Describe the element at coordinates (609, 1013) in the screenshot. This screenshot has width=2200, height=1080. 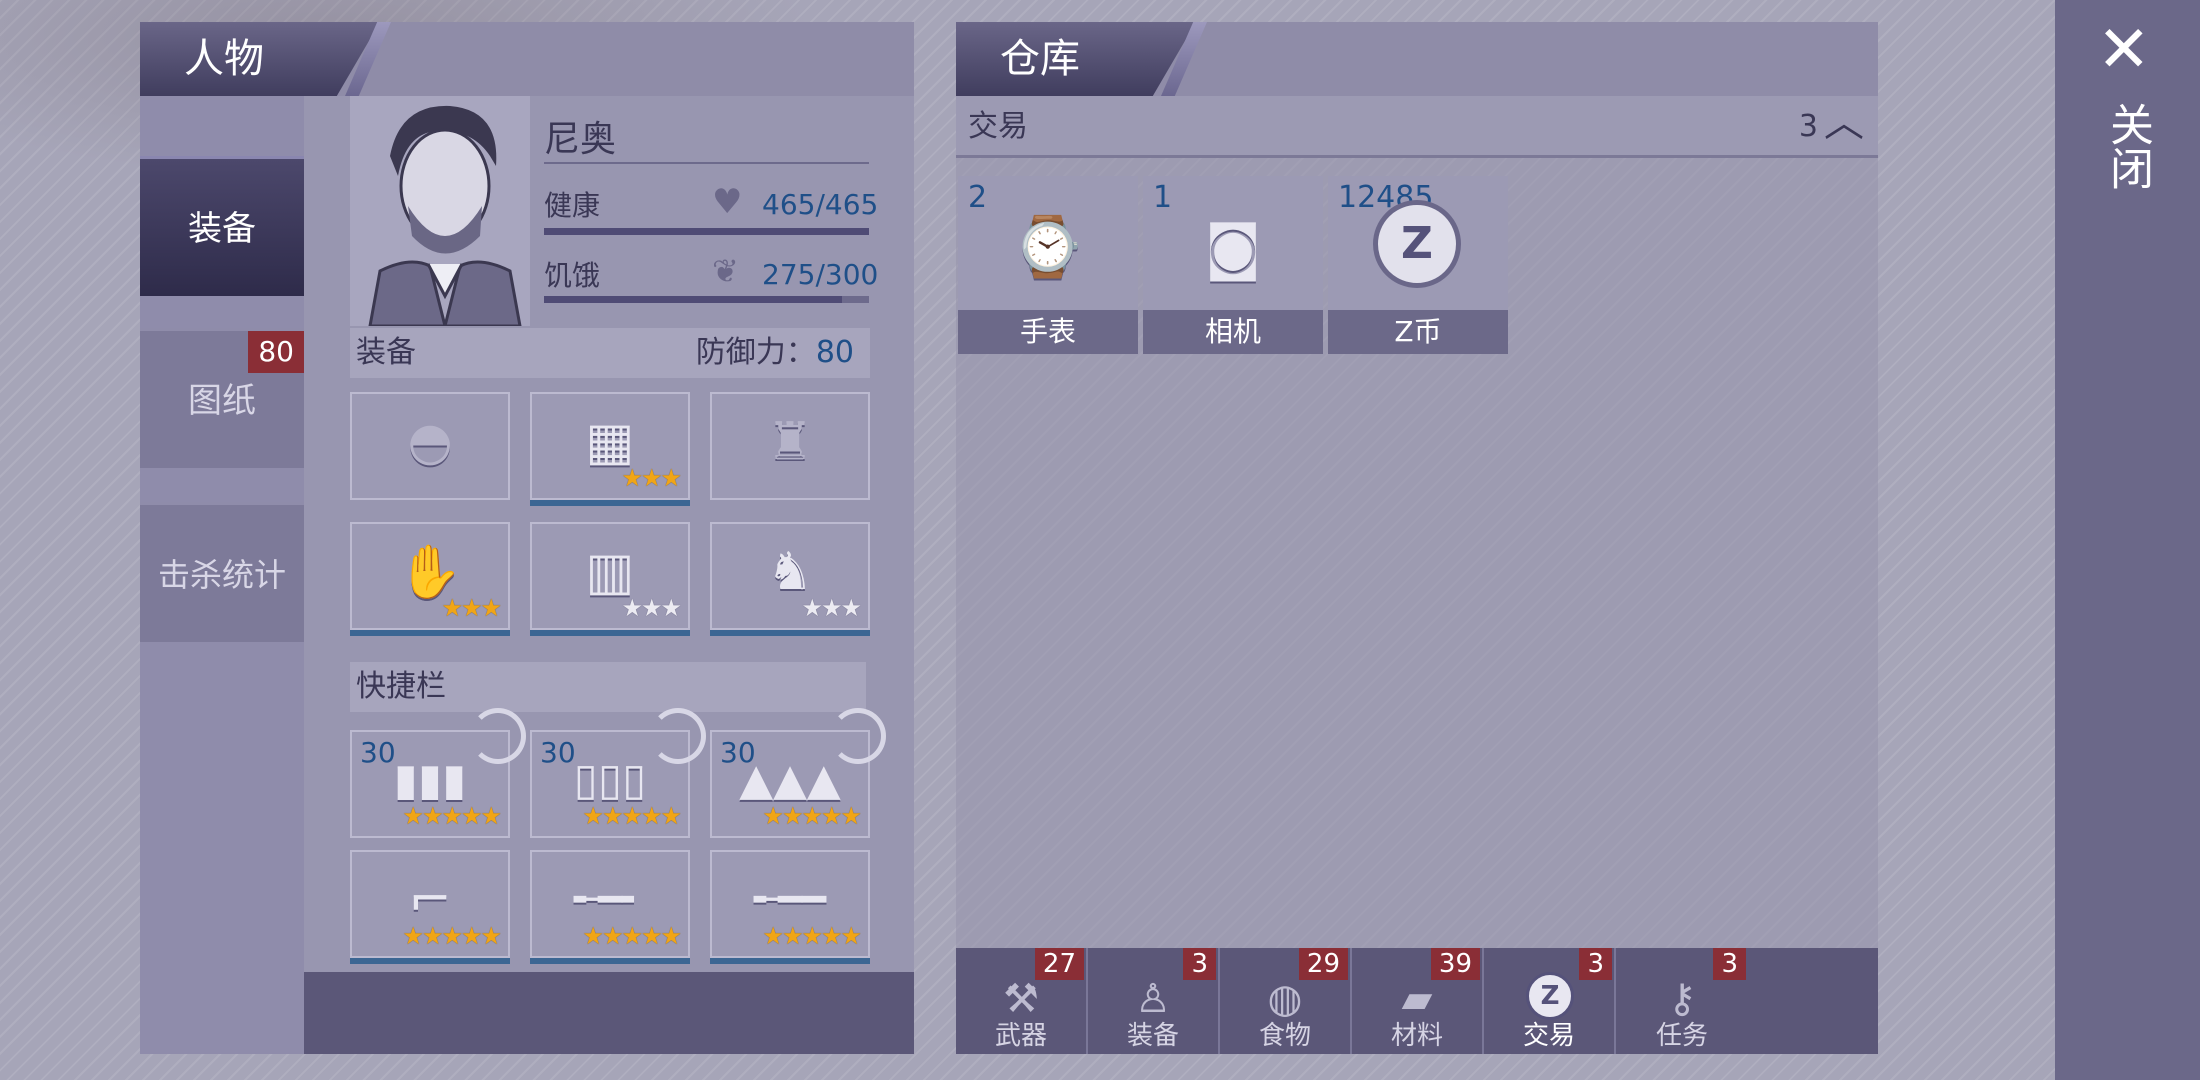
I see `character-footer` at that location.